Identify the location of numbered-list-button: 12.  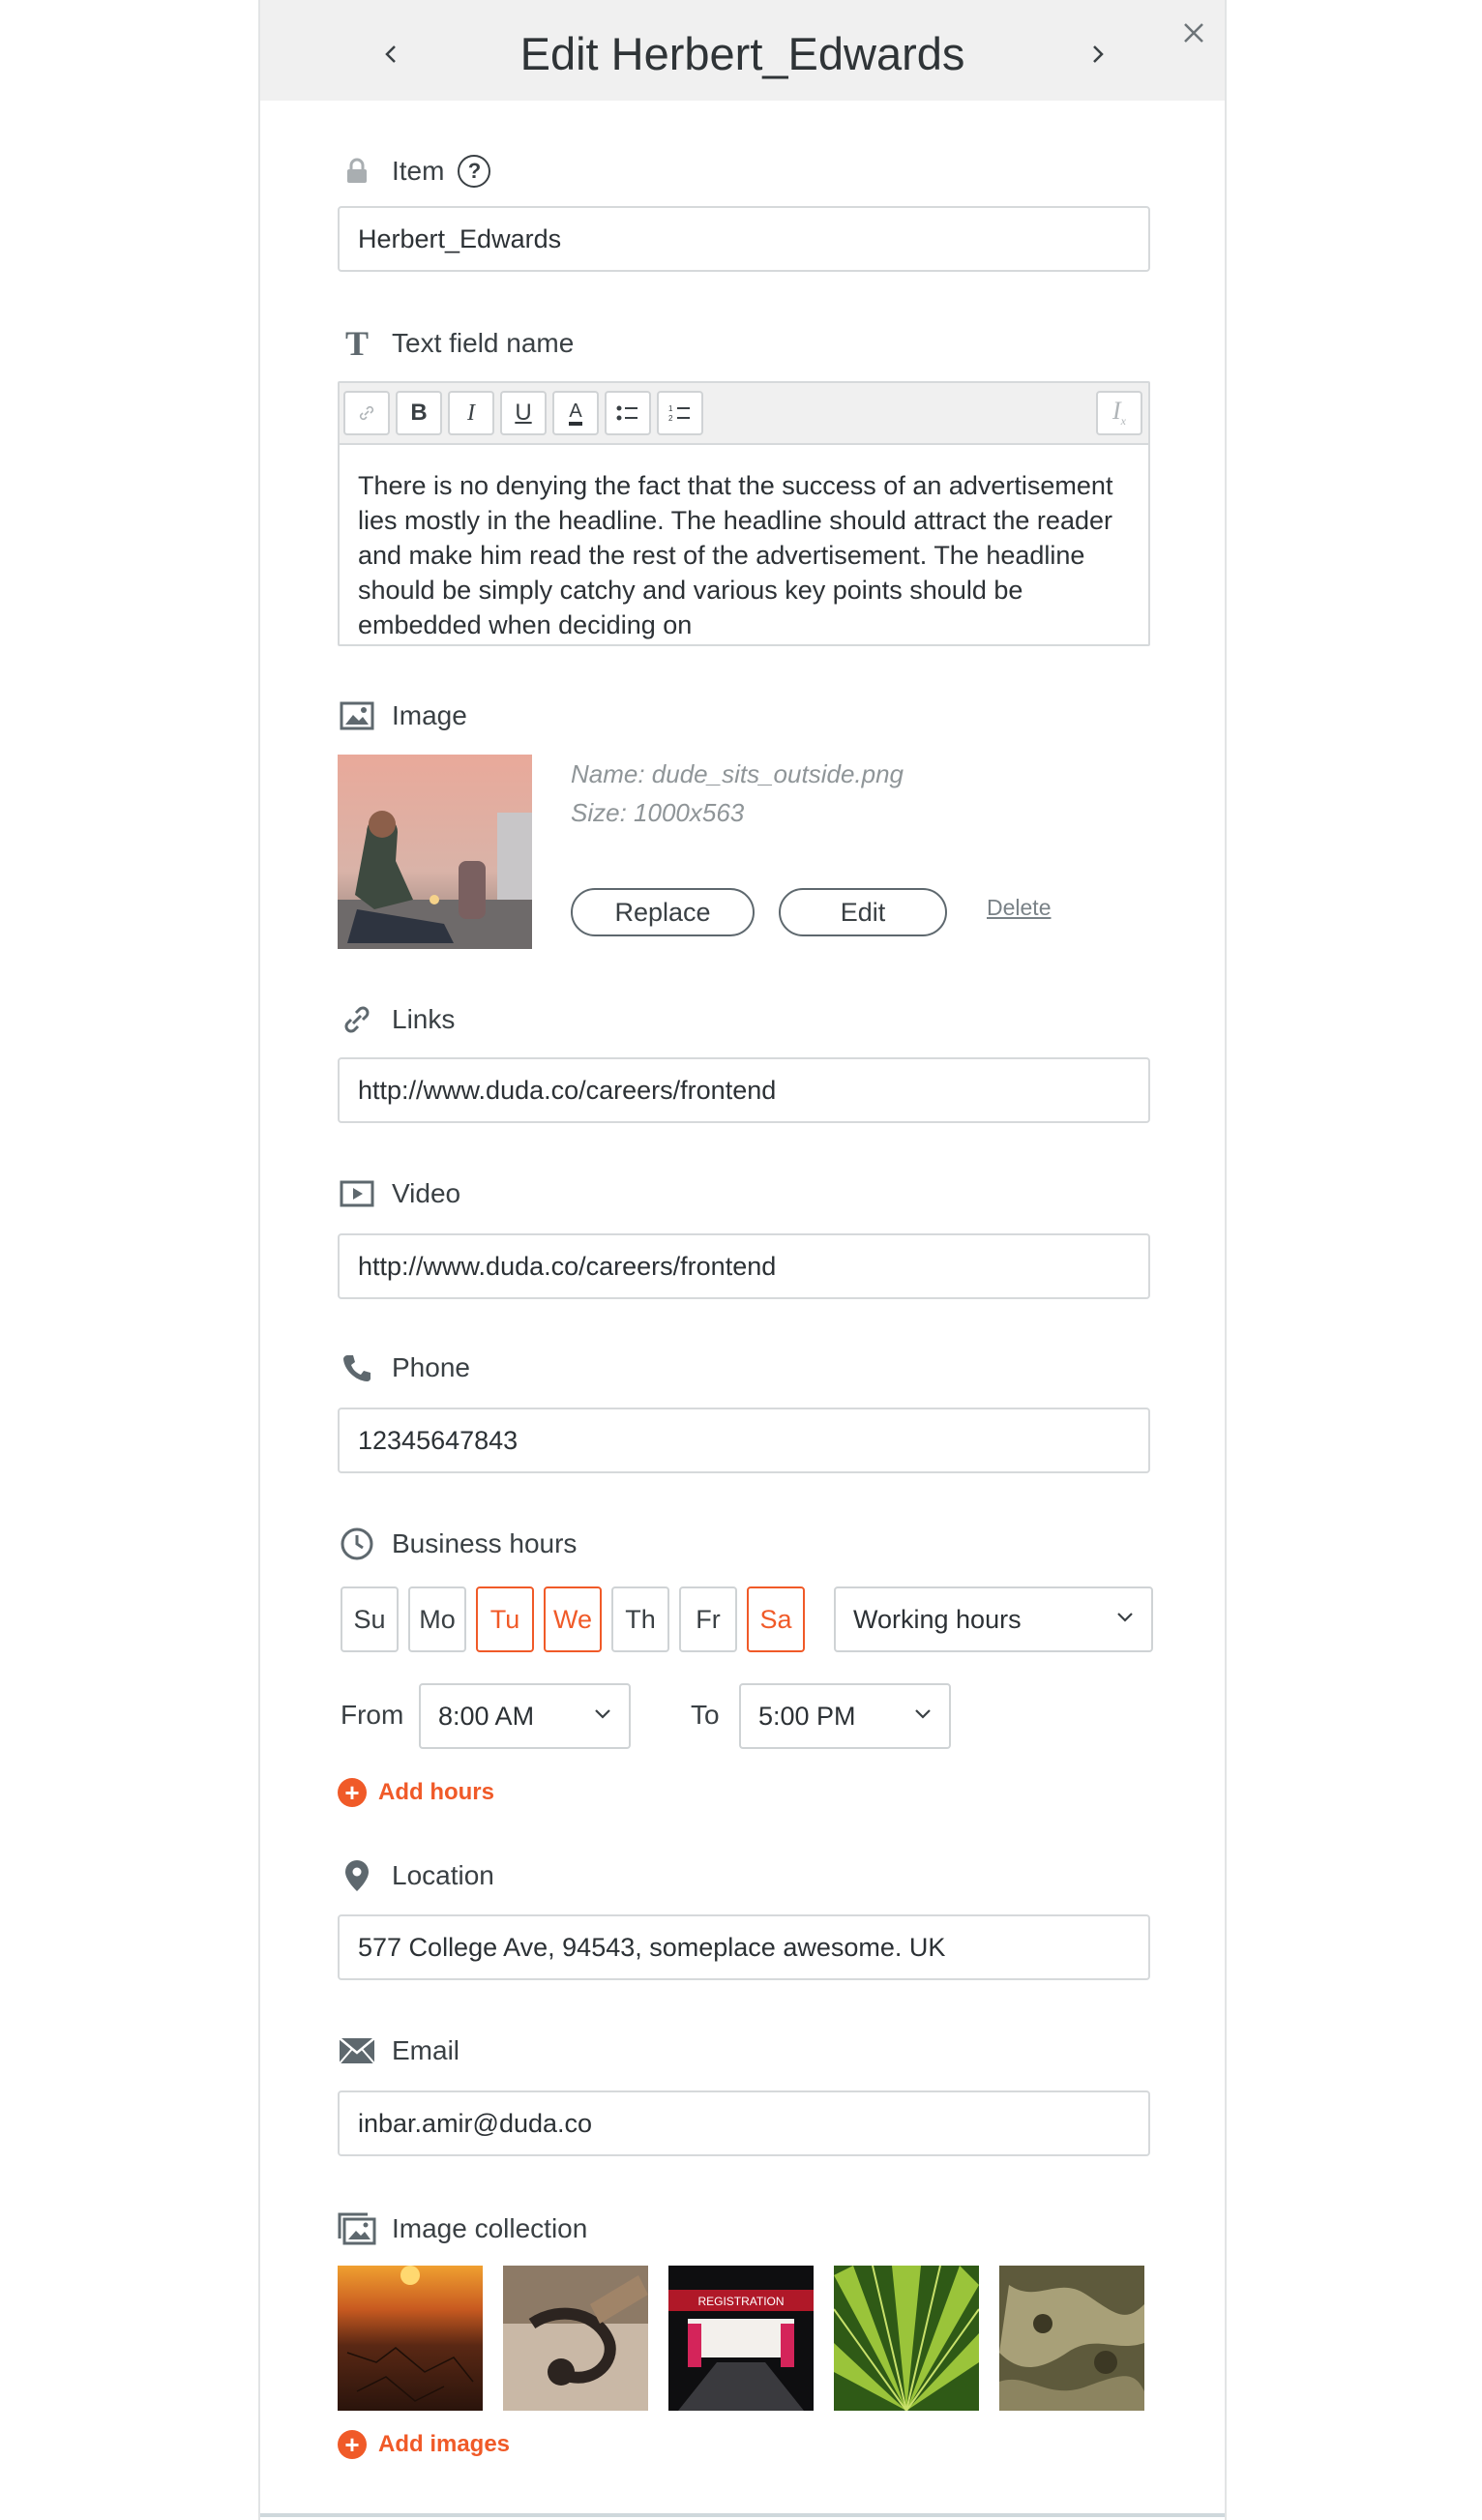
(680, 413).